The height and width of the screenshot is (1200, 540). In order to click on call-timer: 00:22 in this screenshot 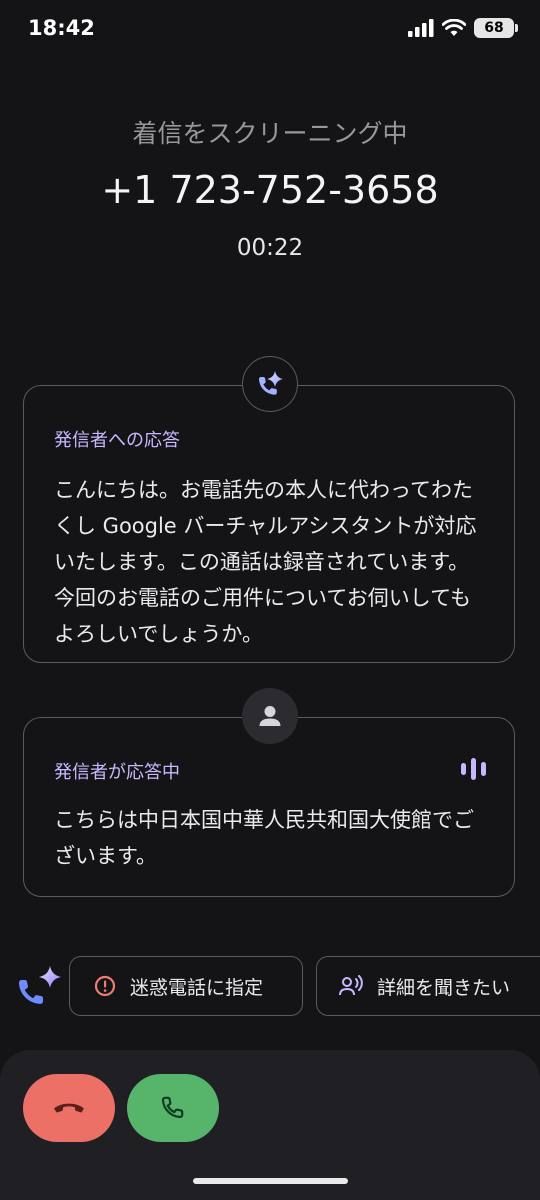, I will do `click(270, 248)`.